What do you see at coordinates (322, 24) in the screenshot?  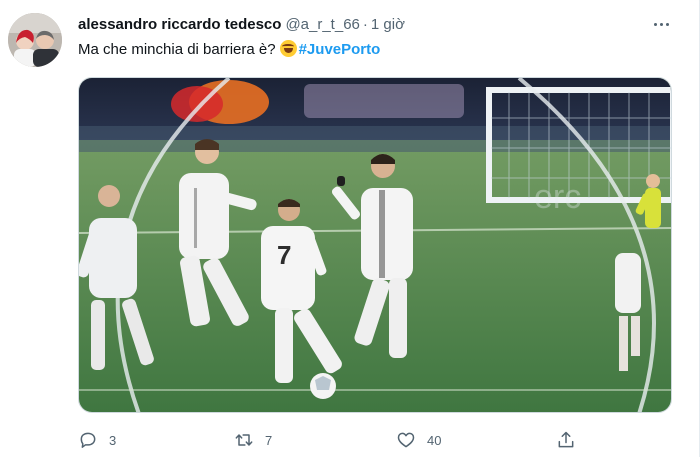 I see `author-handle: @a_r_t_66` at bounding box center [322, 24].